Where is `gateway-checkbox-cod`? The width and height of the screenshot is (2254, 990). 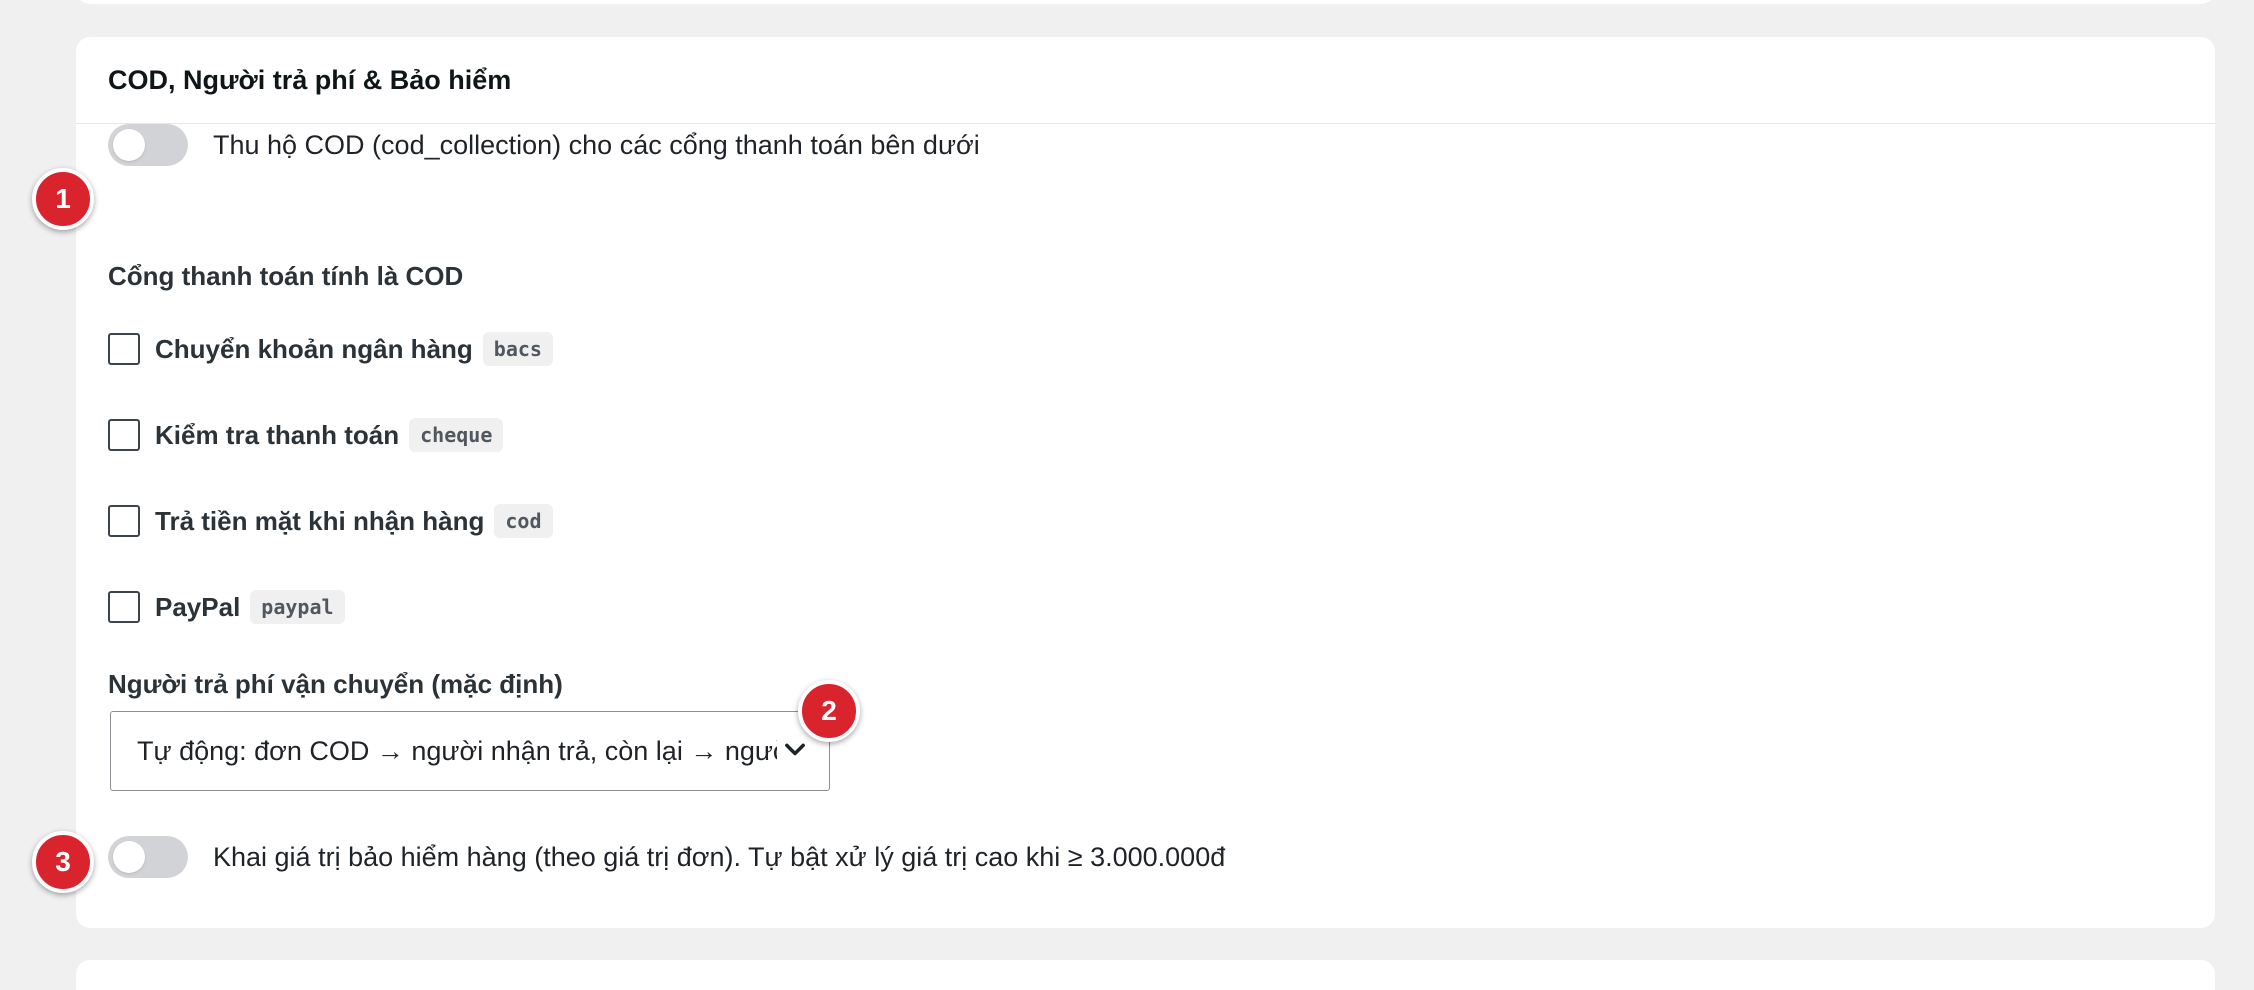 gateway-checkbox-cod is located at coordinates (124, 521).